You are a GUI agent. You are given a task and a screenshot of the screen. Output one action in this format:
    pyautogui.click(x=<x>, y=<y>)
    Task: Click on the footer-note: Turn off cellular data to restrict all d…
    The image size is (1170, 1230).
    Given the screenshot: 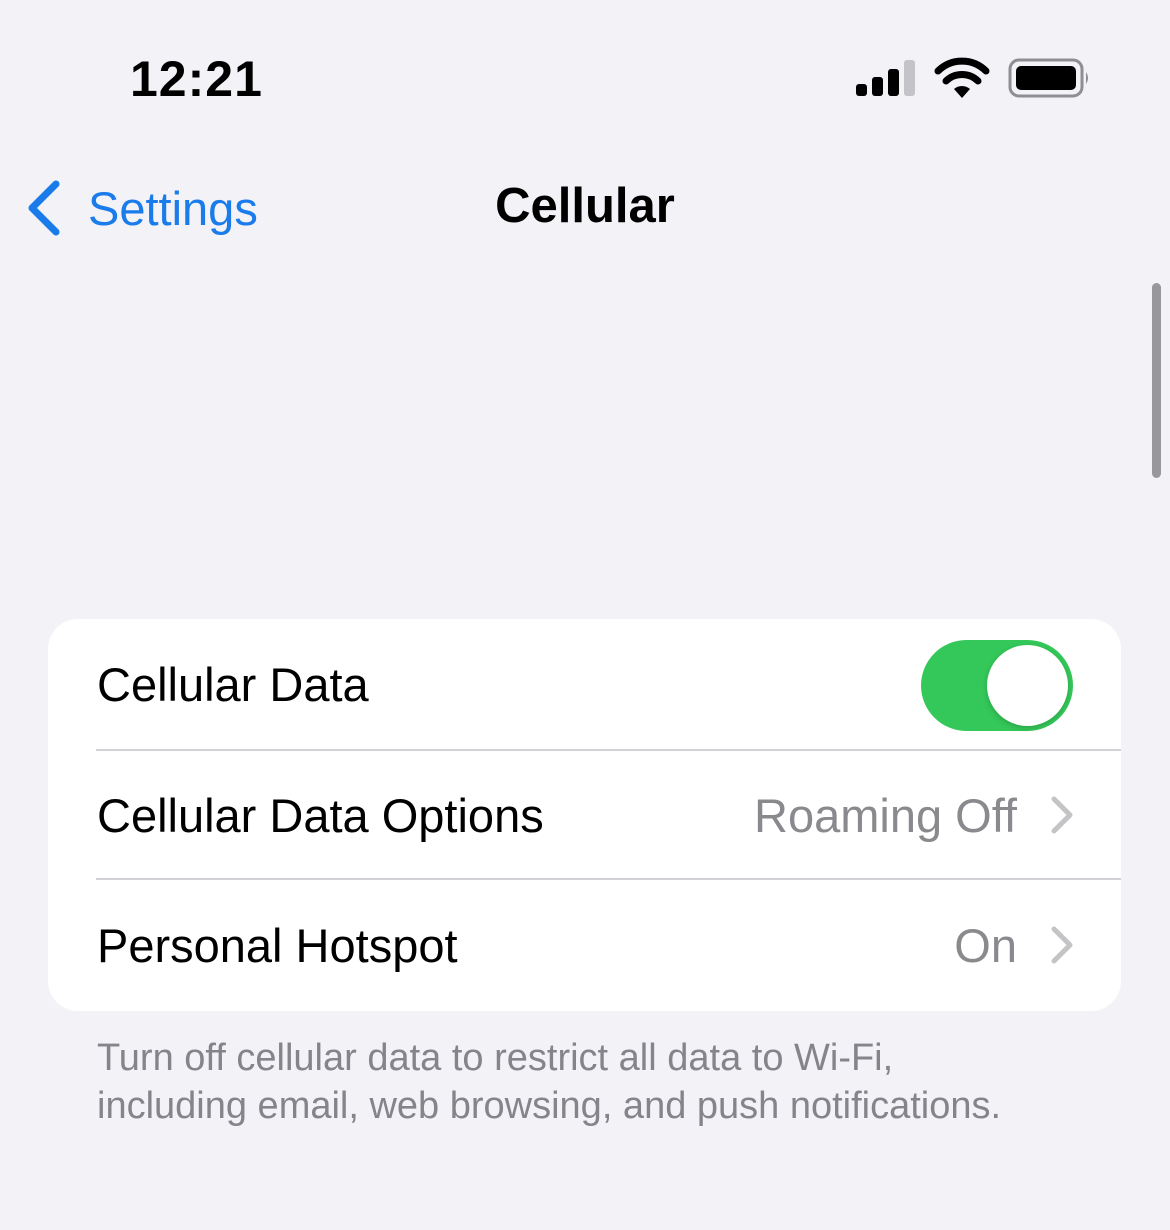 What is the action you would take?
    pyautogui.click(x=549, y=1082)
    